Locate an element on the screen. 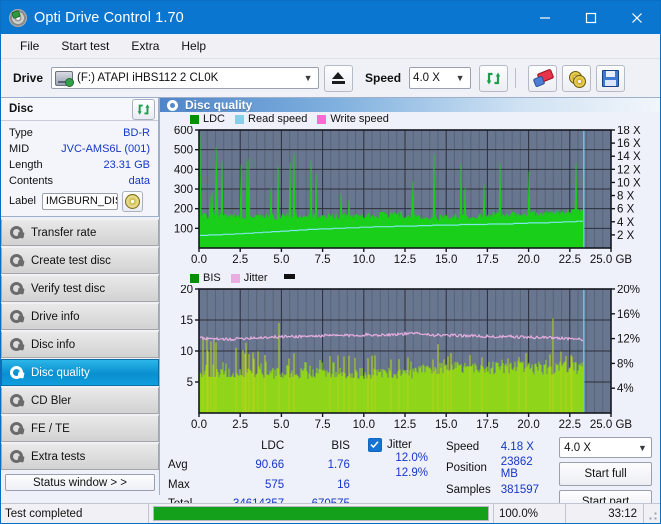  col-header-bis: BIS is located at coordinates (340, 446).